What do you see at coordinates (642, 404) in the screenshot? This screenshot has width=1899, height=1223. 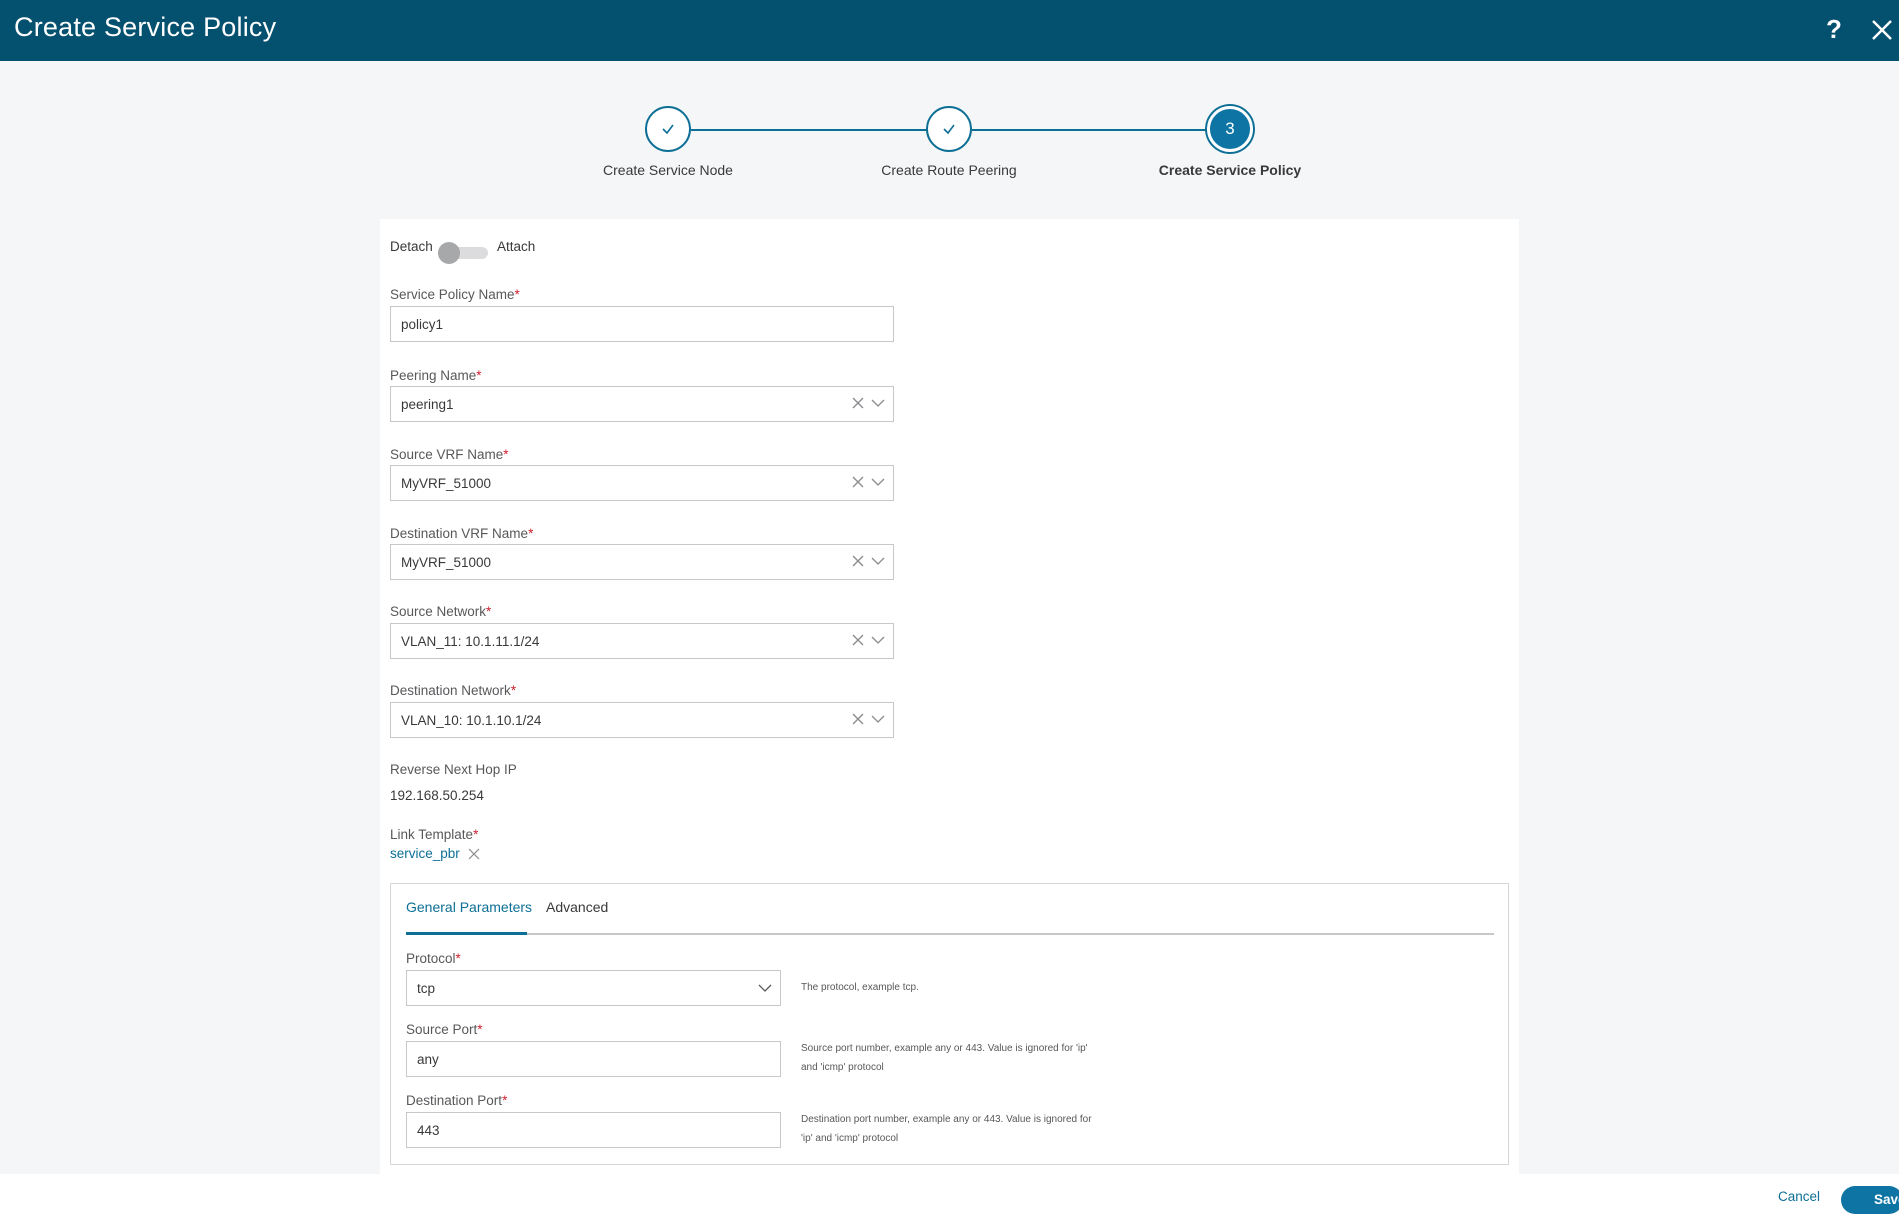 I see `peering-name-select: peering1` at bounding box center [642, 404].